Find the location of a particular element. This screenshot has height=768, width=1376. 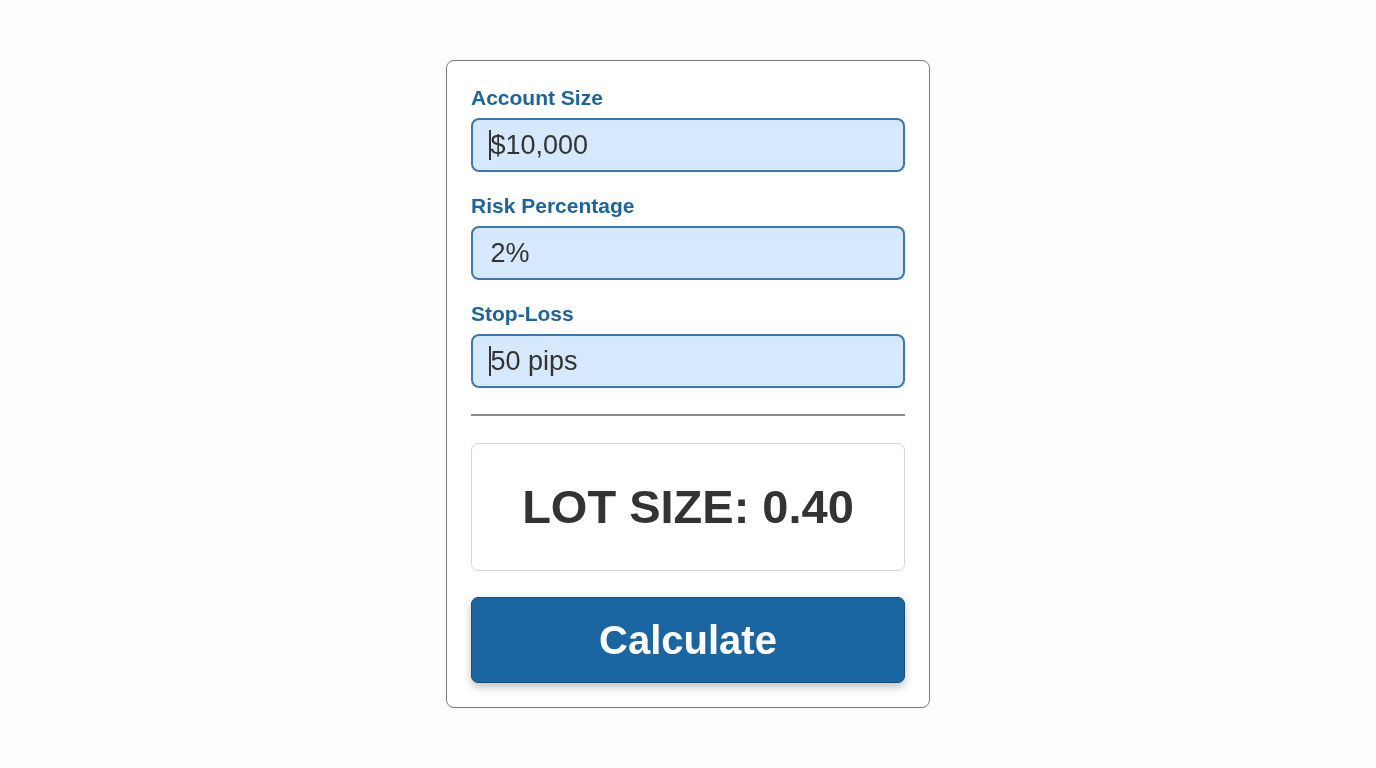

input-field: 50 pips is located at coordinates (688, 361).